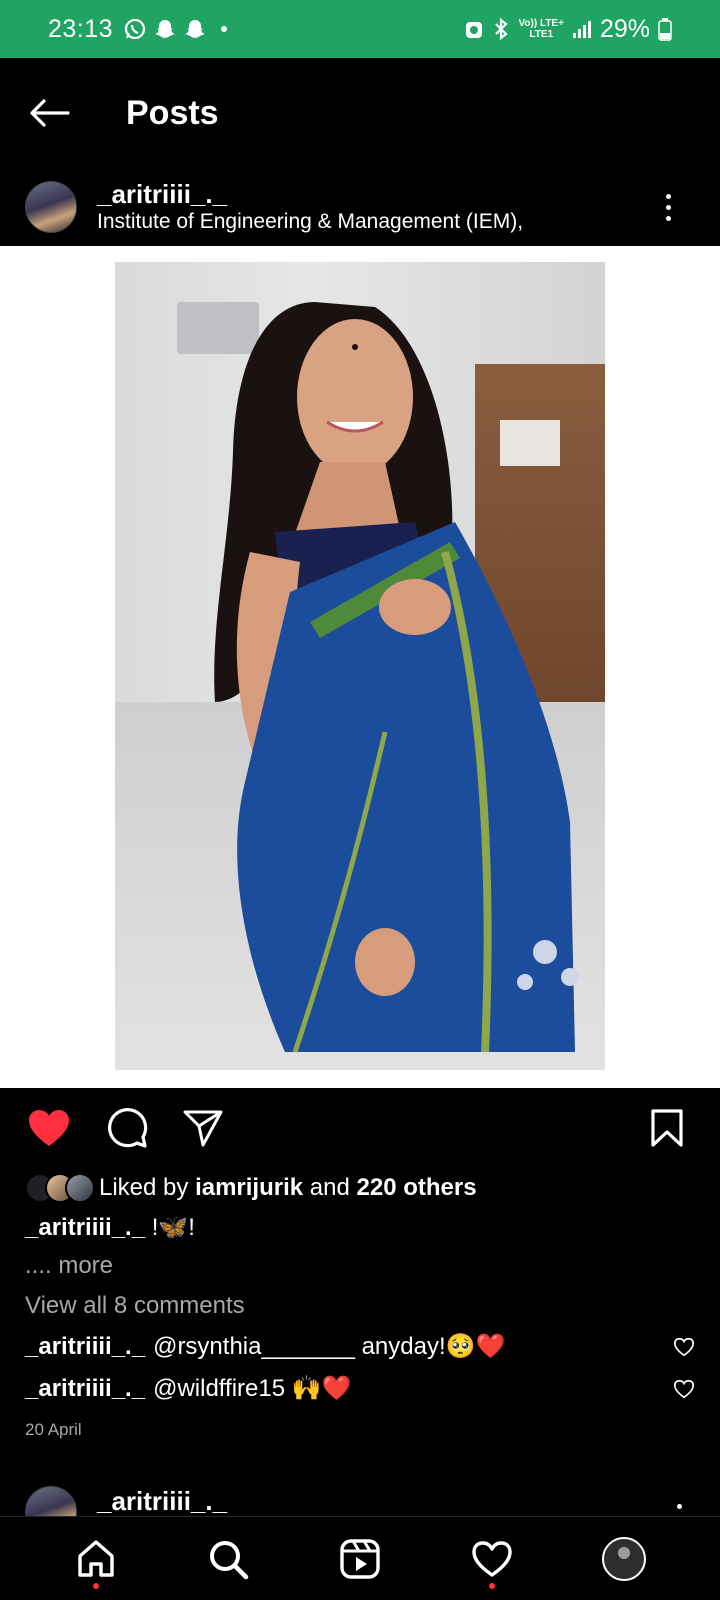 This screenshot has width=720, height=1600. Describe the element at coordinates (162, 1501) in the screenshot. I see `next-post-username: _aritriiii_._` at that location.